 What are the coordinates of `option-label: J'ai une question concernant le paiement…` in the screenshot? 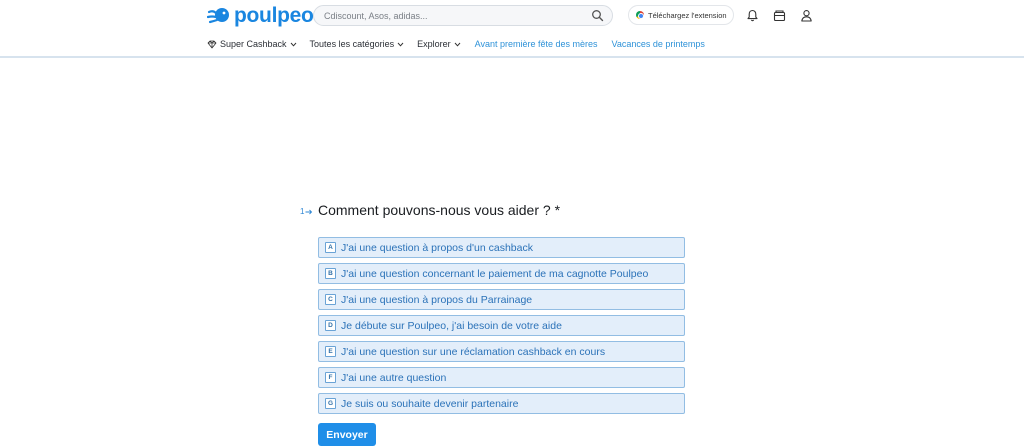 It's located at (495, 273).